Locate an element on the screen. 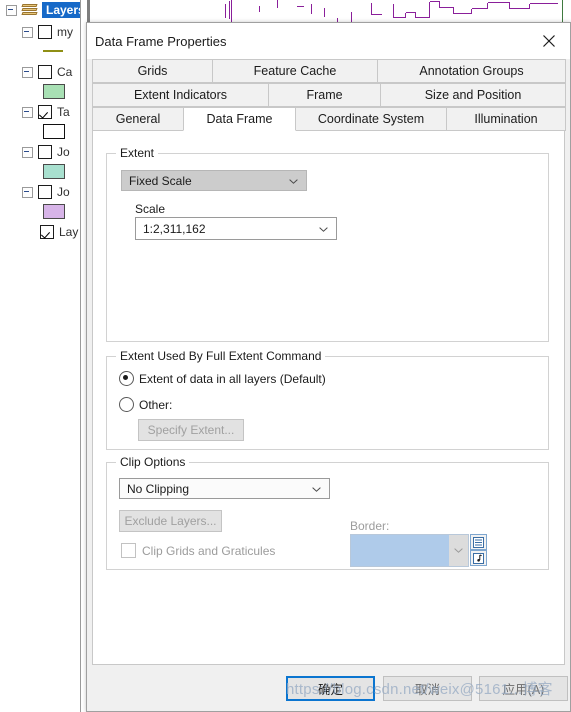 The width and height of the screenshot is (571, 712). tab-row-1: Grids Feature Cache Annotation Groups is located at coordinates (329, 71).